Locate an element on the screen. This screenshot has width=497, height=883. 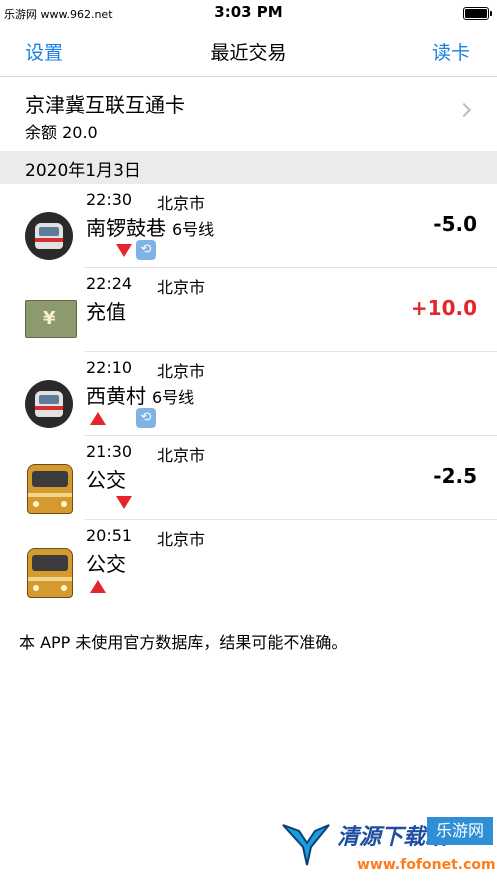
disclaimer-text: 本 APP 未使用官方数据库，结果可能不准确。 is located at coordinates (183, 642).